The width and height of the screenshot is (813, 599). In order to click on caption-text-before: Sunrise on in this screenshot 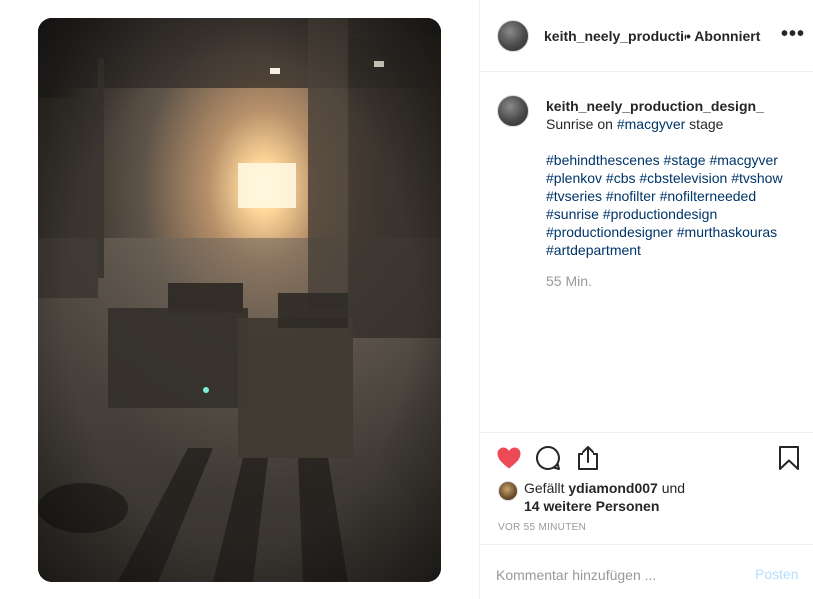, I will do `click(581, 124)`.